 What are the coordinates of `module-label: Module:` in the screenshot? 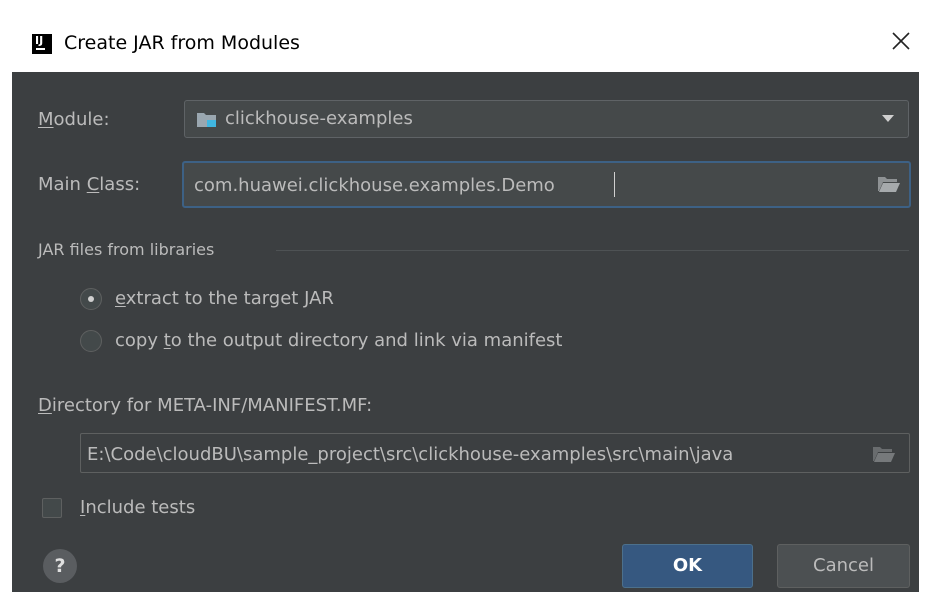 It's located at (74, 120).